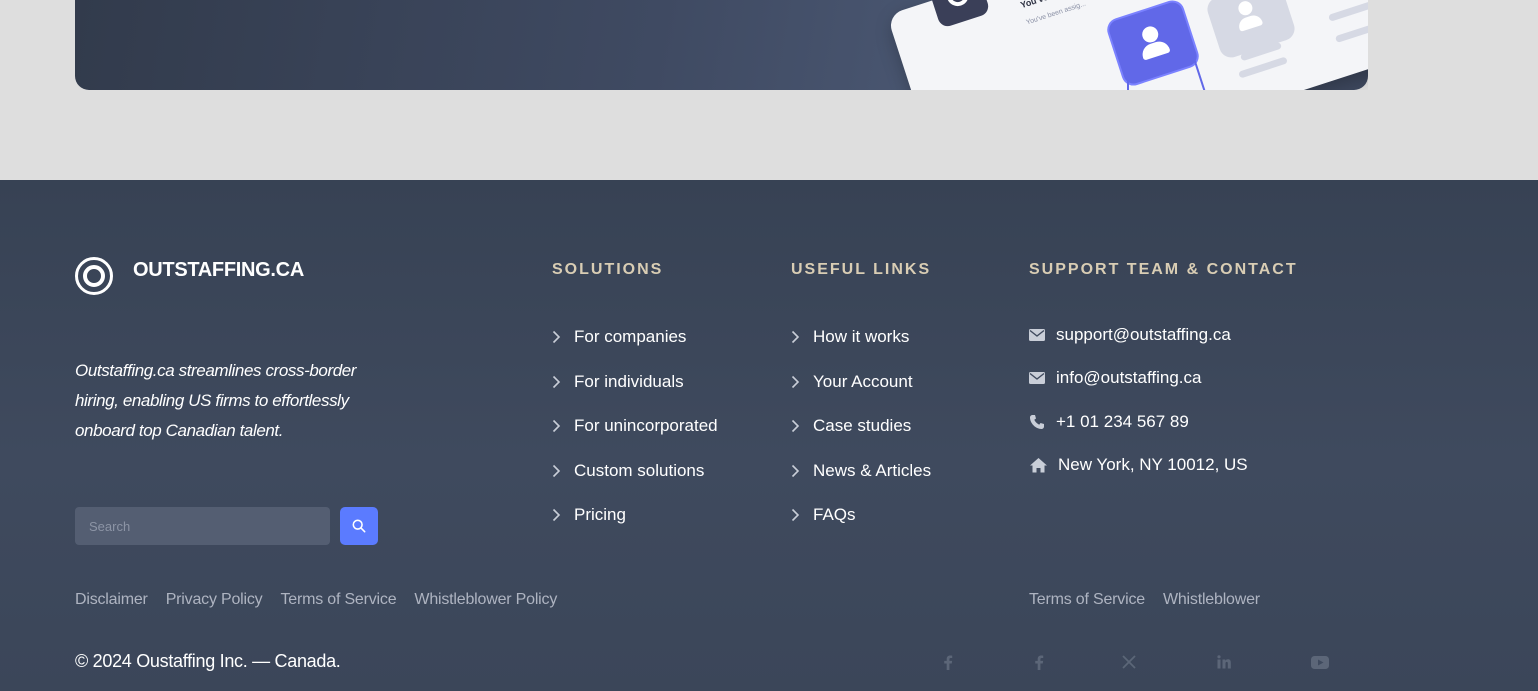  I want to click on terms-of-service-link-right: Terms of Service, so click(1087, 600).